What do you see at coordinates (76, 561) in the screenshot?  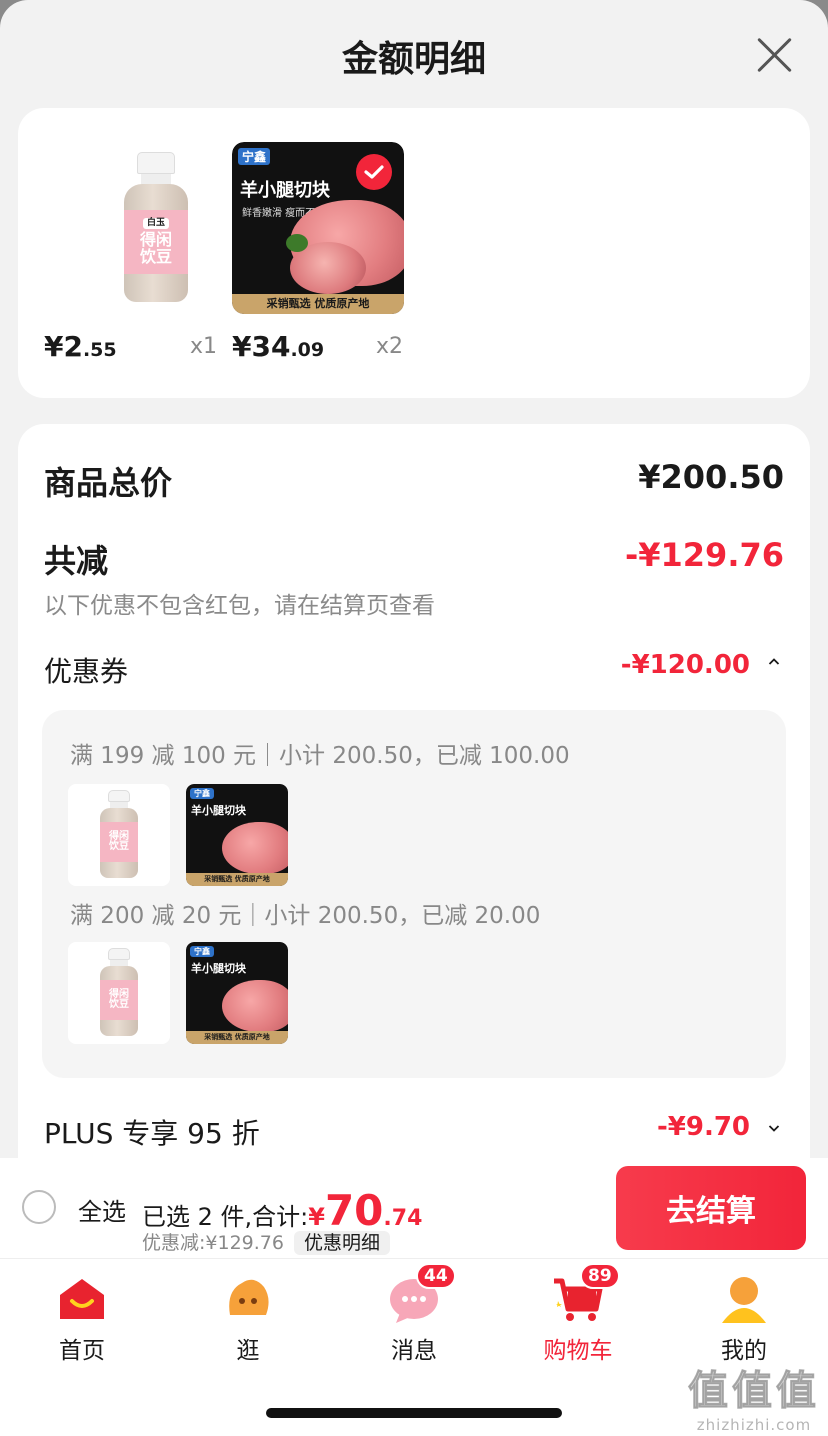 I see `total-reduction-label: 共减` at bounding box center [76, 561].